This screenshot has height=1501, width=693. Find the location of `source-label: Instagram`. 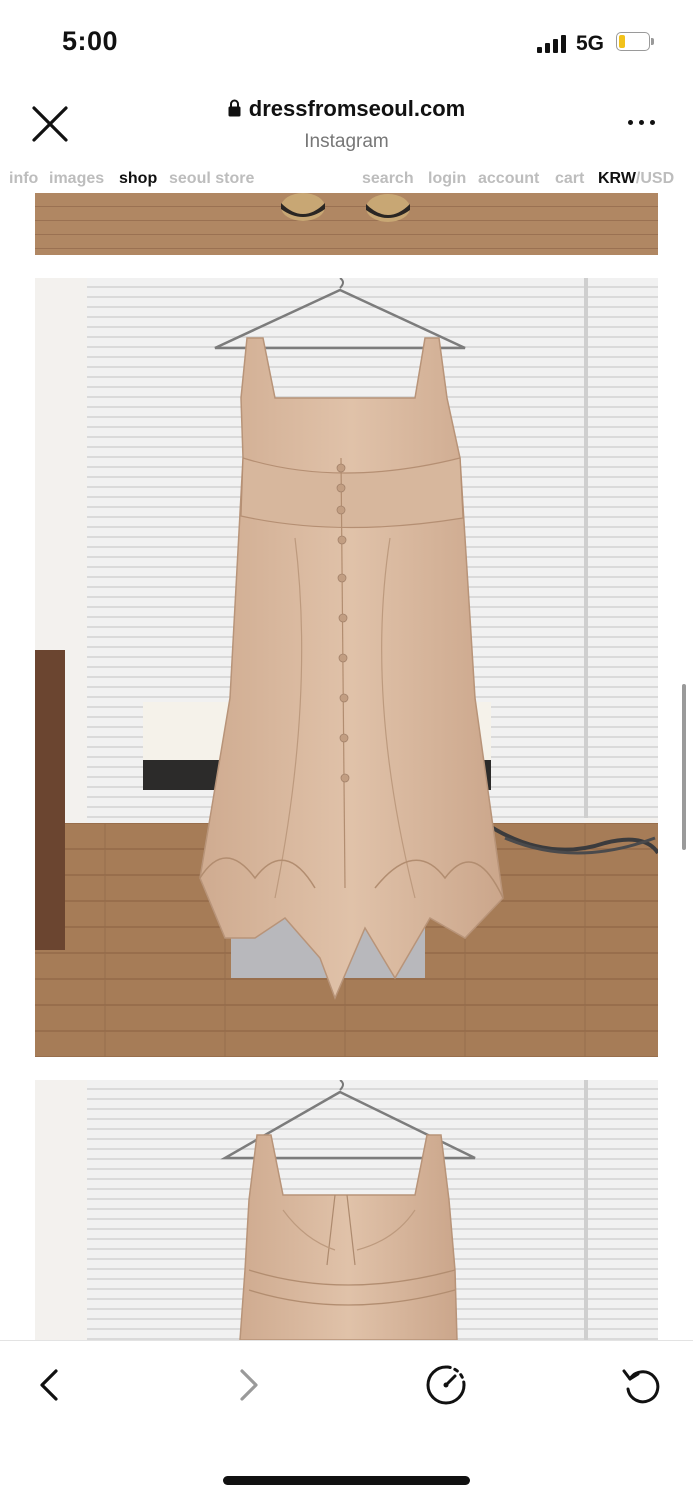

source-label: Instagram is located at coordinates (346, 141).